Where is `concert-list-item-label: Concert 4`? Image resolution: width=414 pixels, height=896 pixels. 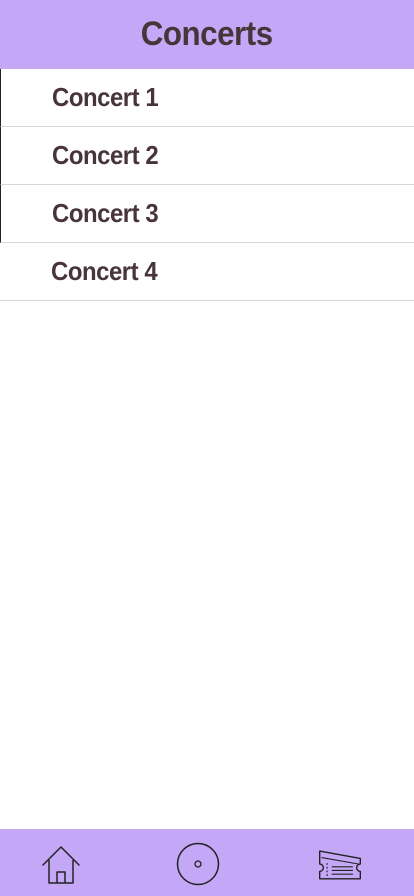 concert-list-item-label: Concert 4 is located at coordinates (104, 271).